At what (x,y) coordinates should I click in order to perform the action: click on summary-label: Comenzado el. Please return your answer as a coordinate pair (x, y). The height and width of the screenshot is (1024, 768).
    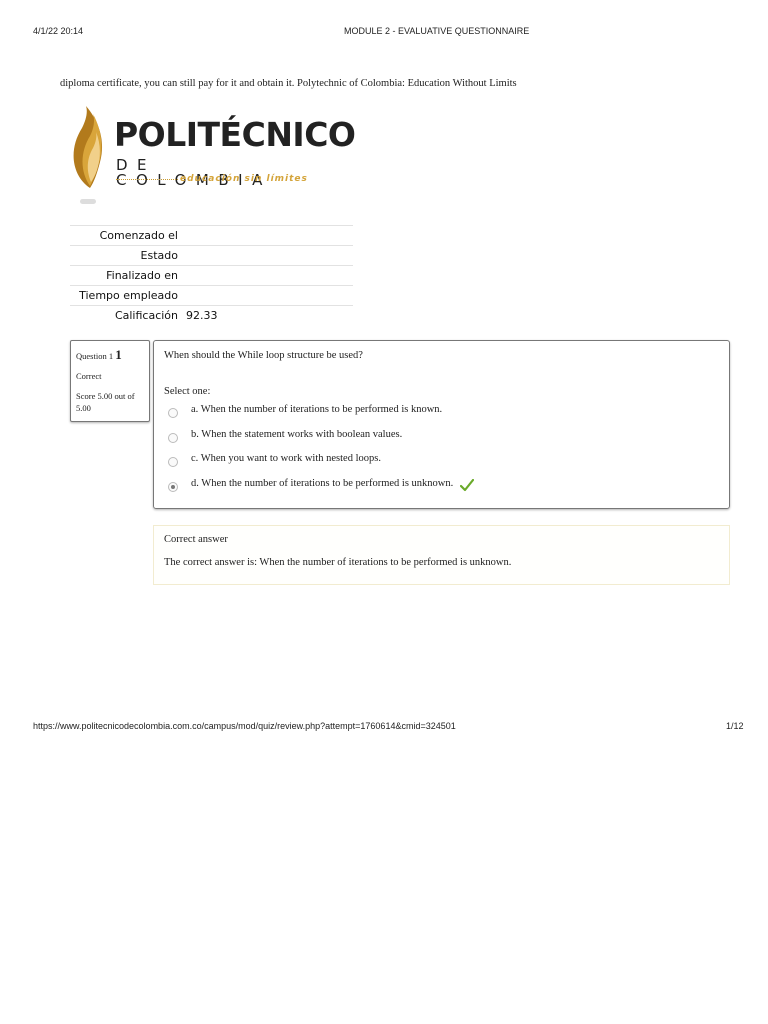
    Looking at the image, I should click on (138, 235).